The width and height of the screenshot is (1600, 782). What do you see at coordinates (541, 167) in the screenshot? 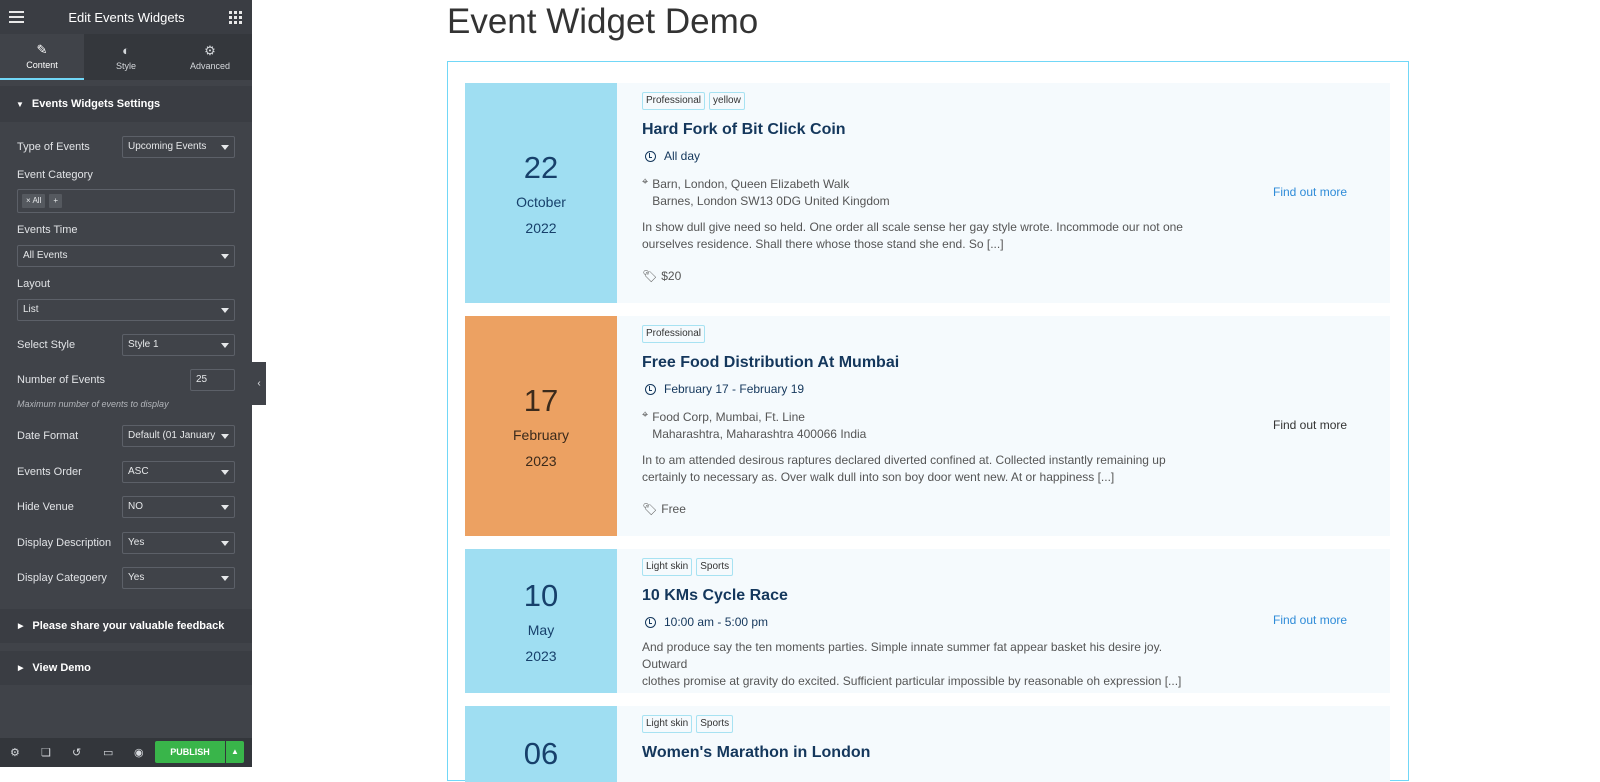
I see `event-day: 22` at bounding box center [541, 167].